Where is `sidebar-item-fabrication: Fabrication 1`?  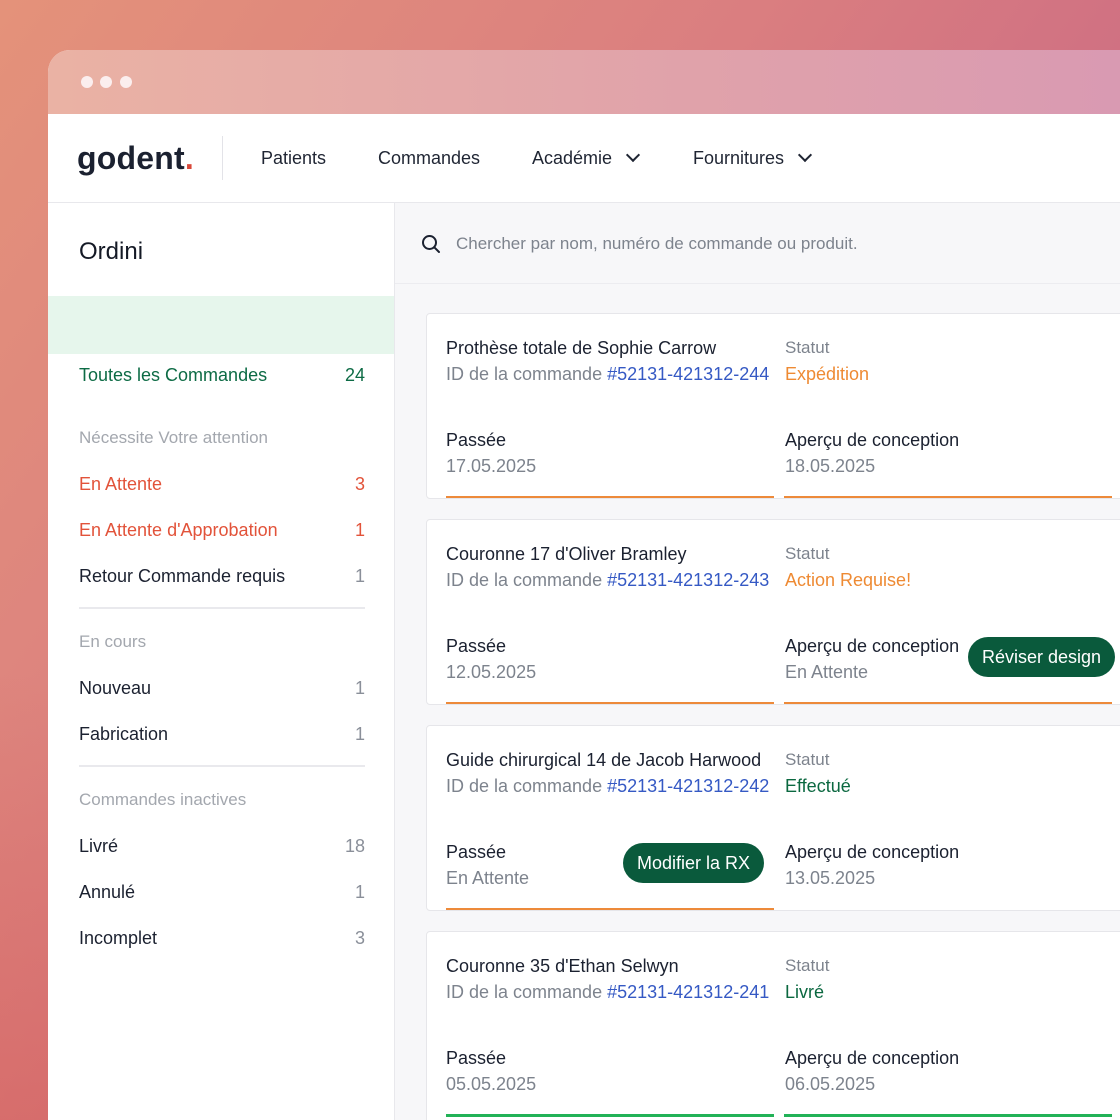 sidebar-item-fabrication: Fabrication 1 is located at coordinates (222, 734).